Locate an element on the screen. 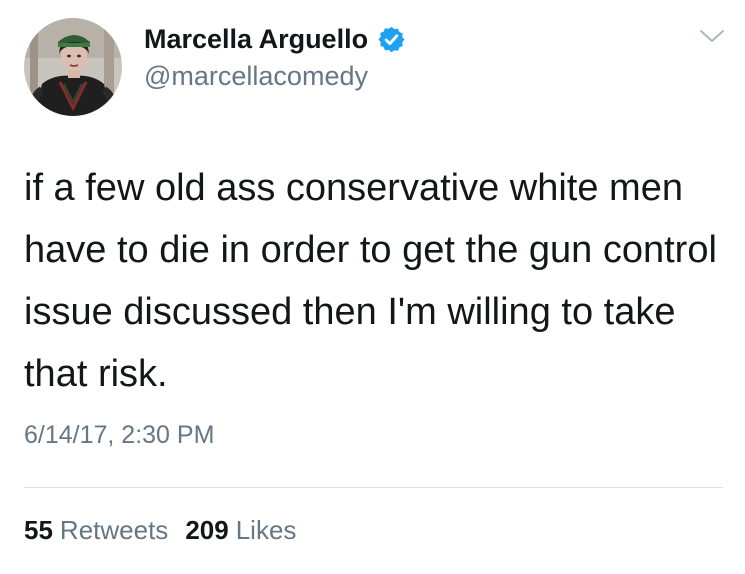 This screenshot has width=745, height=574. name-row: Marcella Arguello is located at coordinates (275, 39).